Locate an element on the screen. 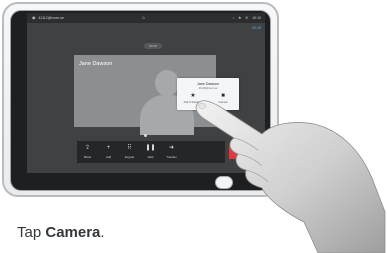 The height and width of the screenshot is (253, 387). popup-name: Jane Dawson is located at coordinates (208, 84).